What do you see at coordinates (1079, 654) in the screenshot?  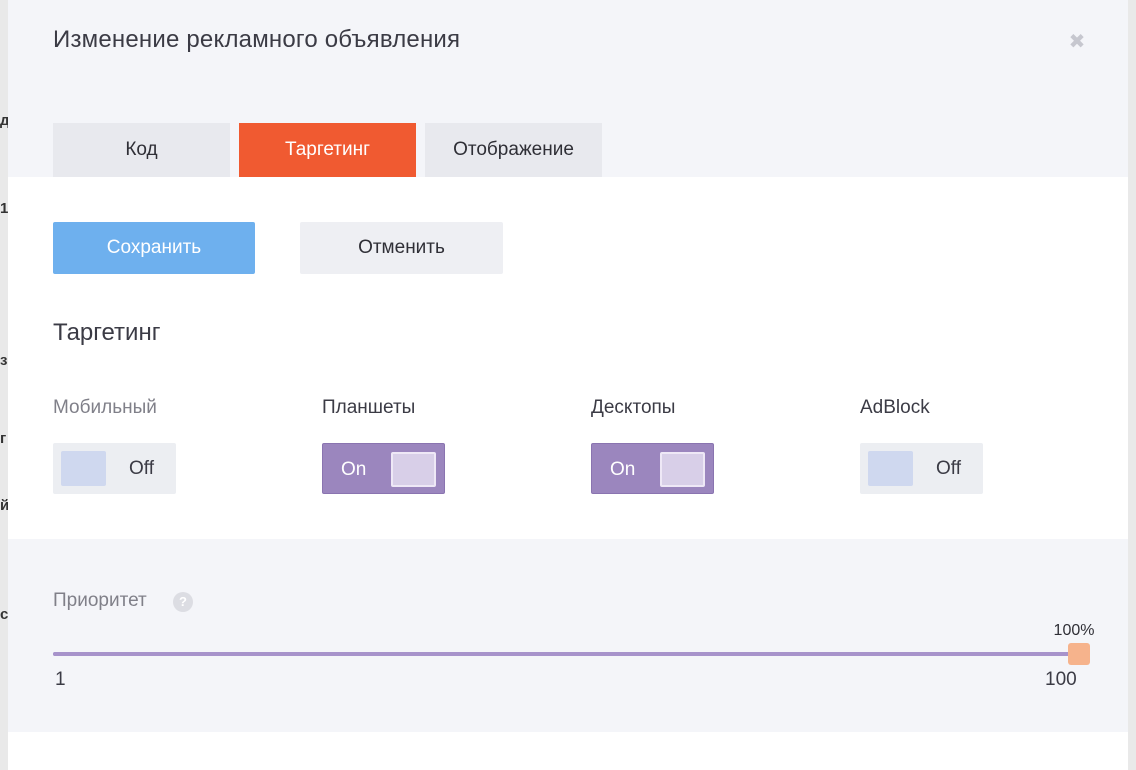 I see `priority-slider-thumb` at bounding box center [1079, 654].